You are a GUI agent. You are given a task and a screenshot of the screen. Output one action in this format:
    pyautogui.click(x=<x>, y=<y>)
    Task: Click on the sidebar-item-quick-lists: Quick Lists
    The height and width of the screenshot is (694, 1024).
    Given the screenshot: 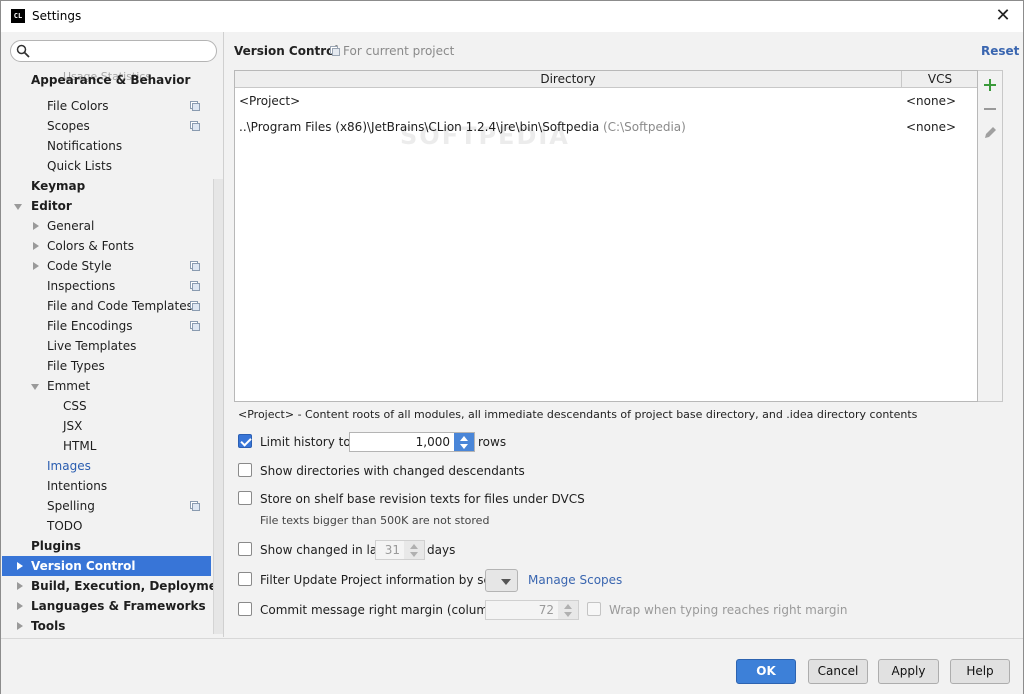 What is the action you would take?
    pyautogui.click(x=106, y=166)
    